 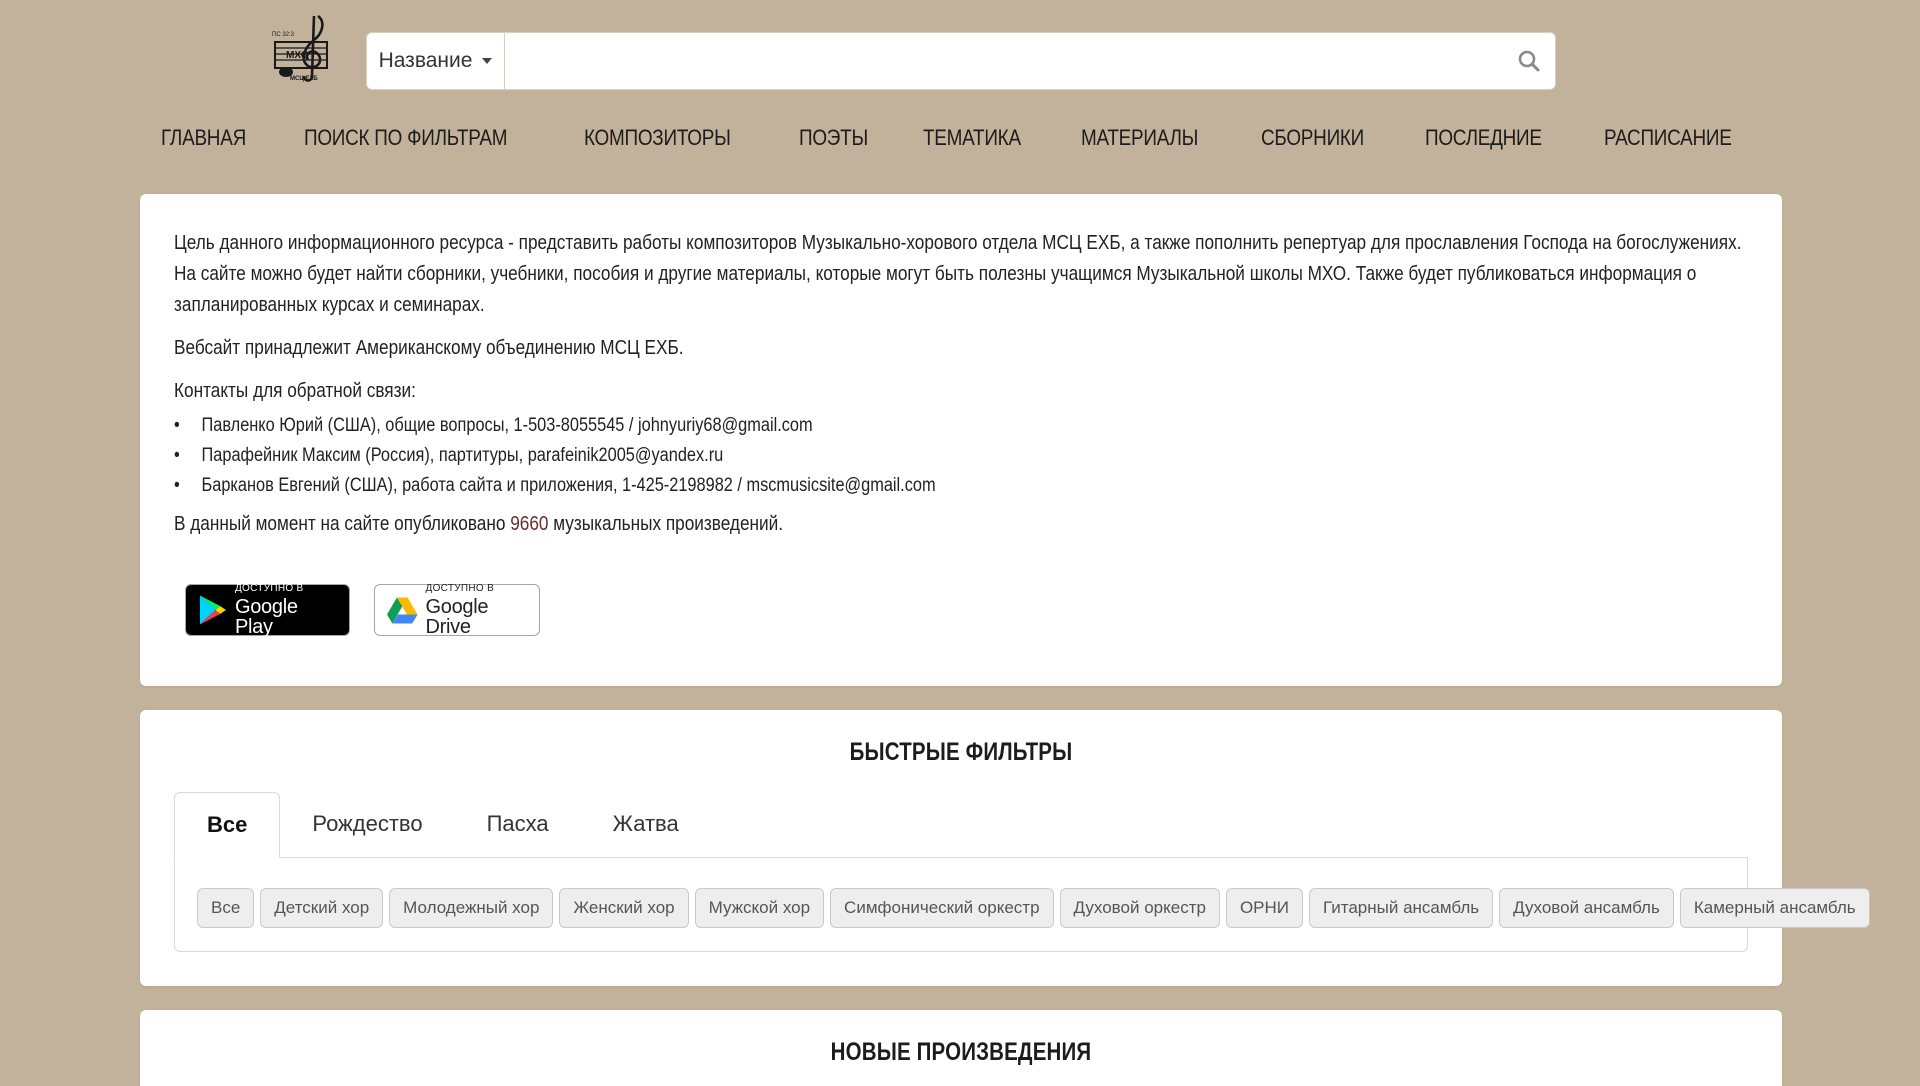 I want to click on count-value: 9660, so click(x=529, y=524).